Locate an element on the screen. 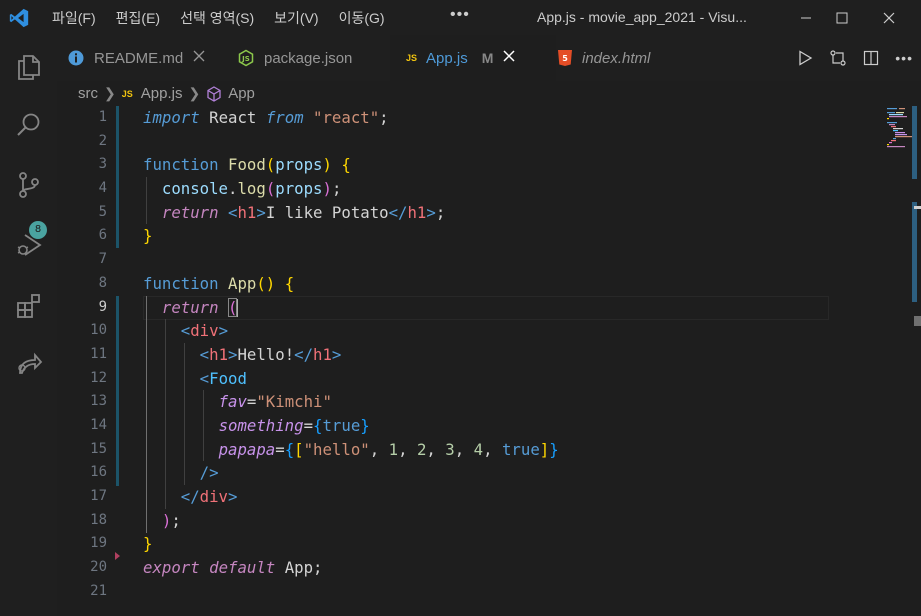  tab-readme: README.md is located at coordinates (147, 58).